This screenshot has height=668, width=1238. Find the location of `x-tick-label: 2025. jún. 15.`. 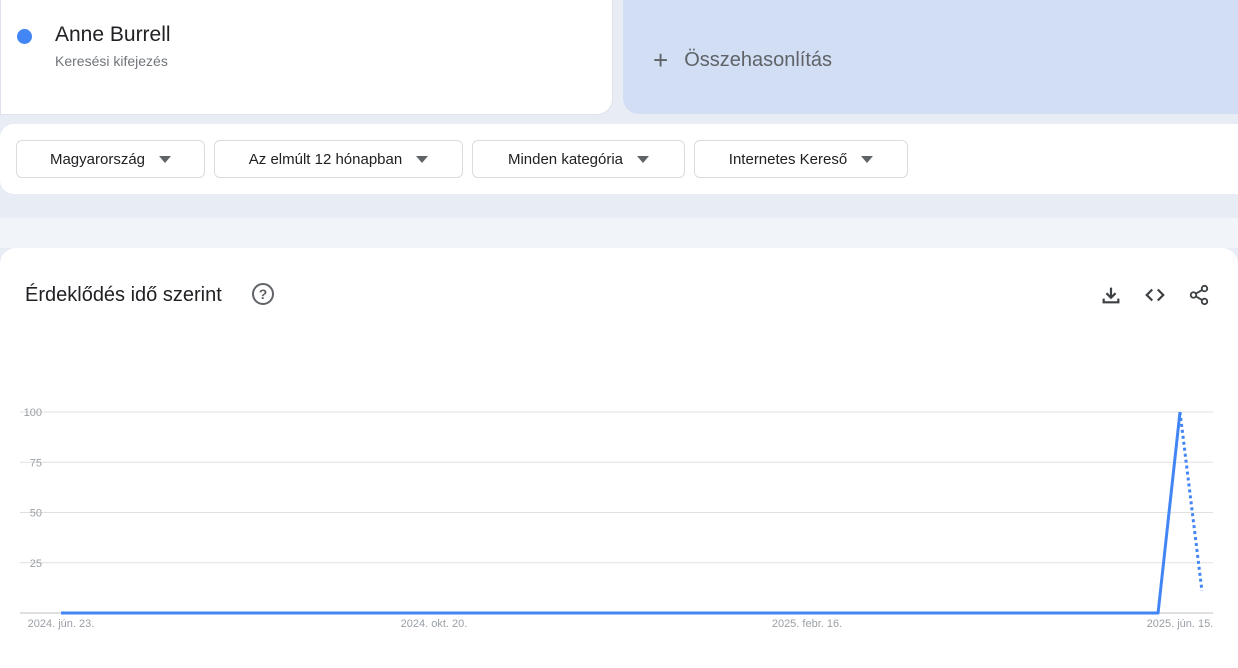

x-tick-label: 2025. jún. 15. is located at coordinates (1180, 624).